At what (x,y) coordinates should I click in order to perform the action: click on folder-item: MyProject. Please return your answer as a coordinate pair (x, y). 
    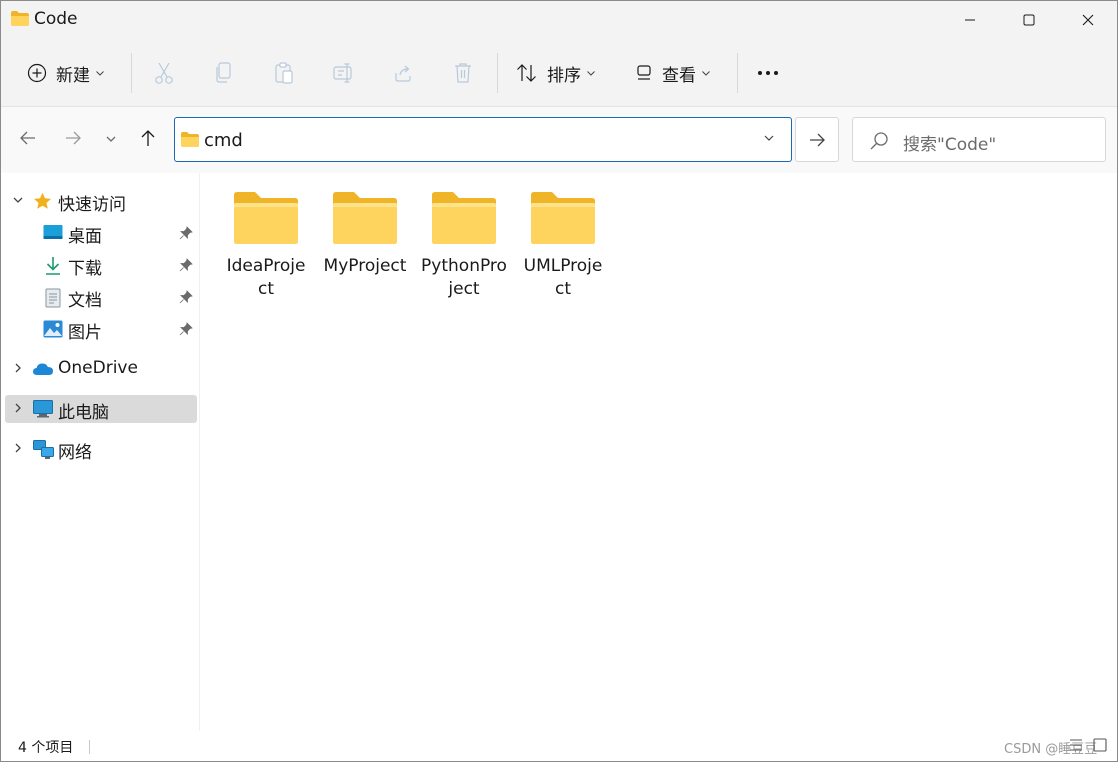
    Looking at the image, I should click on (365, 234).